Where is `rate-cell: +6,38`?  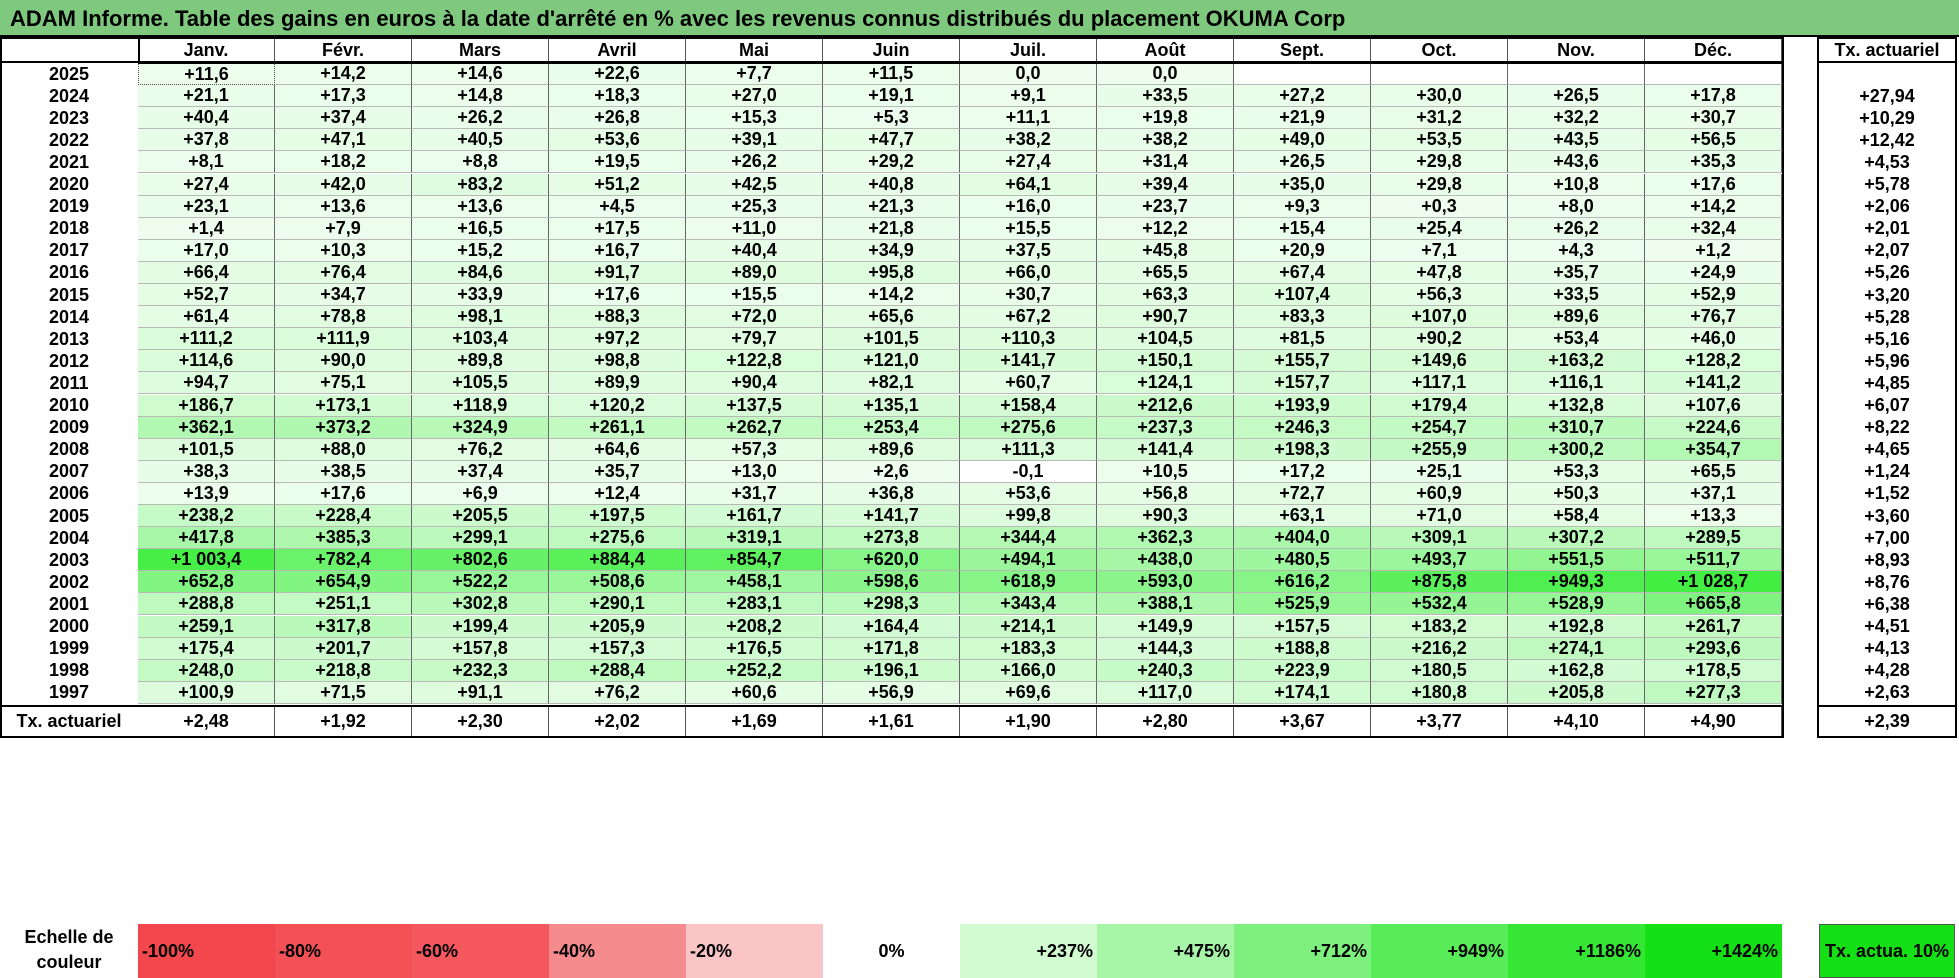 rate-cell: +6,38 is located at coordinates (1887, 603).